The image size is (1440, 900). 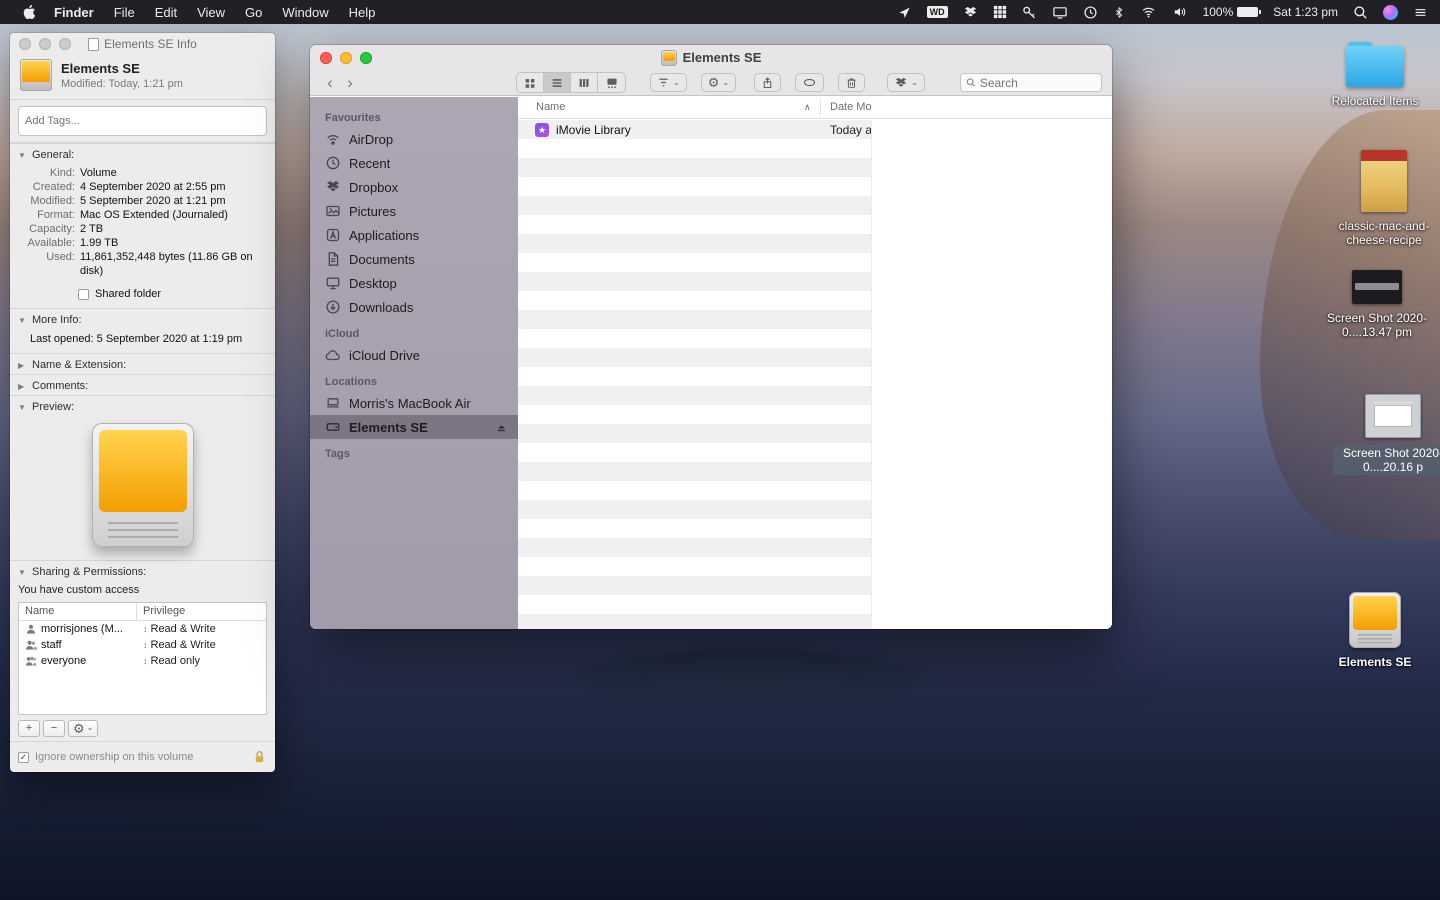 I want to click on desktop-icon-screenshot-2: Screen Shot 2020-0....20.16 p, so click(x=1386, y=434).